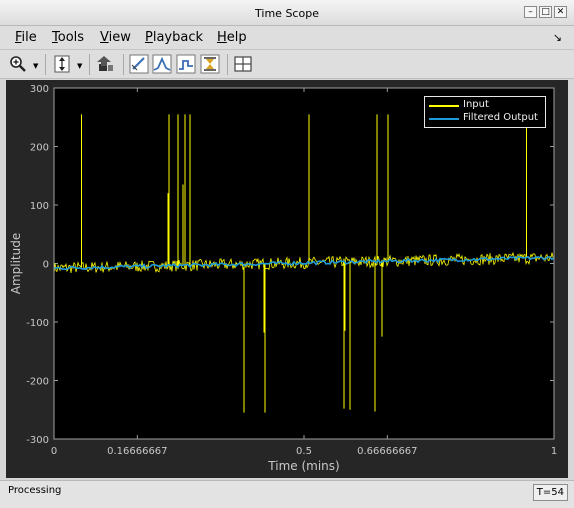 Image resolution: width=574 pixels, height=508 pixels. I want to click on y-axis-label: Amplitude, so click(16, 264).